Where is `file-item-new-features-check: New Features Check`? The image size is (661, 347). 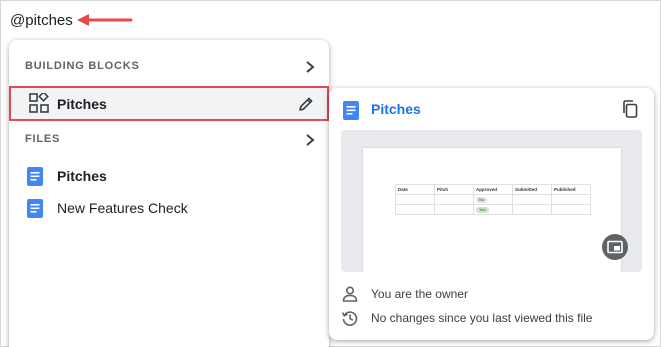
file-item-new-features-check: New Features Check is located at coordinates (169, 208).